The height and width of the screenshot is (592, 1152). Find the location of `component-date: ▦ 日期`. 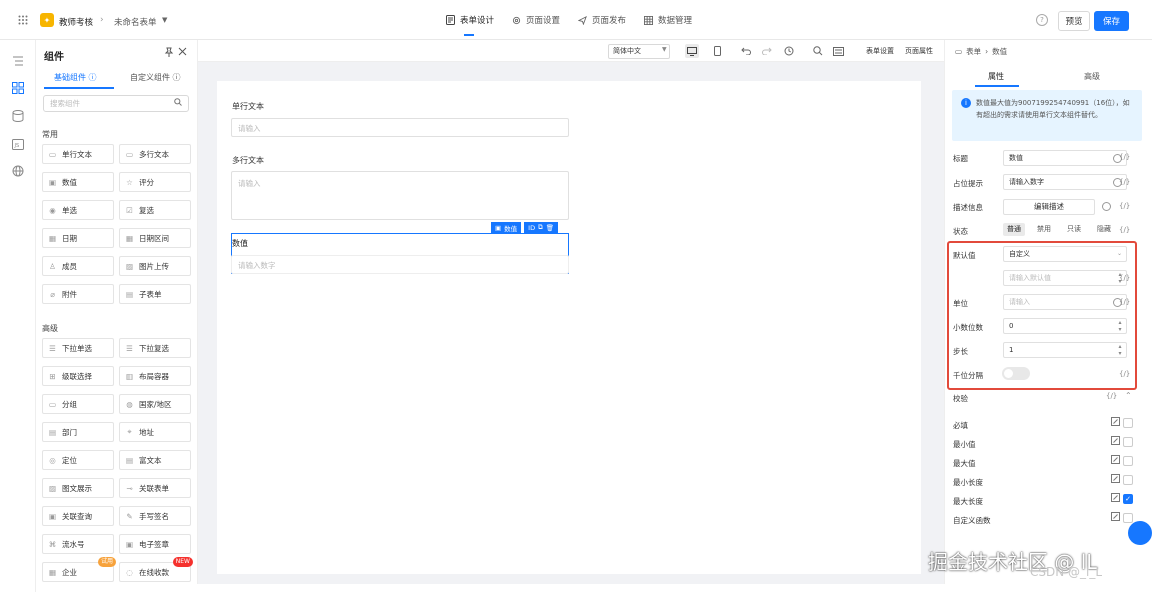

component-date: ▦ 日期 is located at coordinates (78, 238).